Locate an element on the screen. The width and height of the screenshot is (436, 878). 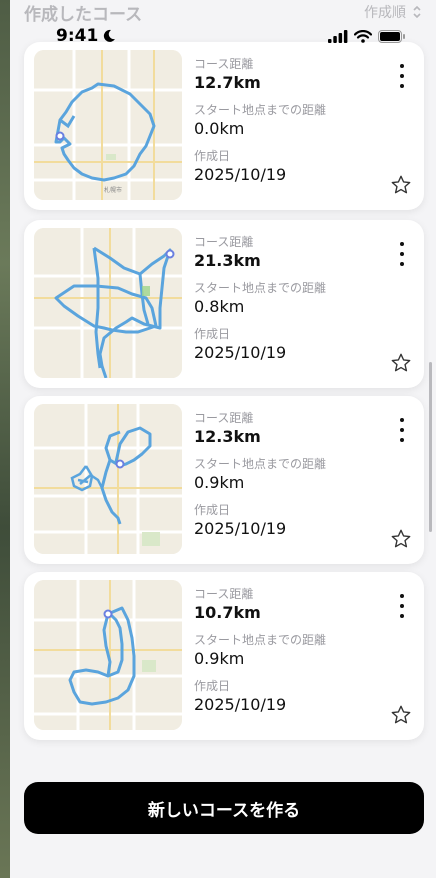
course-distance: 21.3km is located at coordinates (227, 260).